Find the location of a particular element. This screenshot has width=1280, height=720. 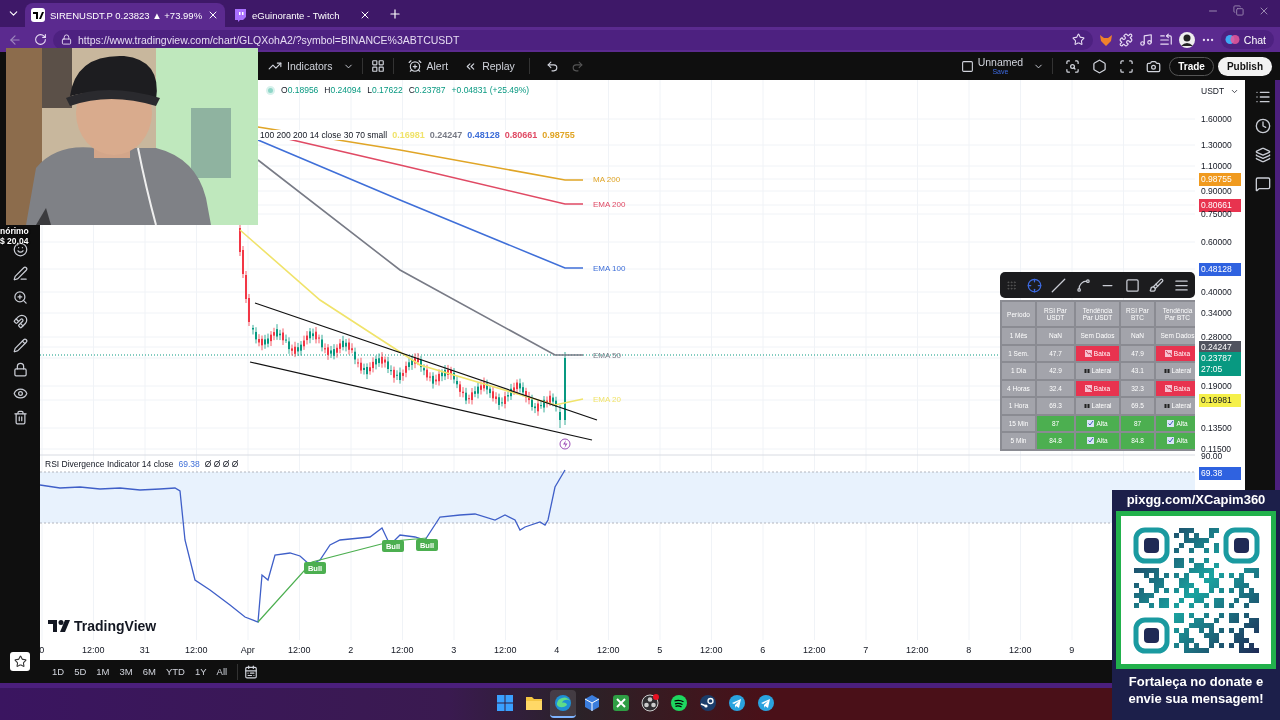

browser-tab: eGuinorante - Twitch is located at coordinates (302, 15).